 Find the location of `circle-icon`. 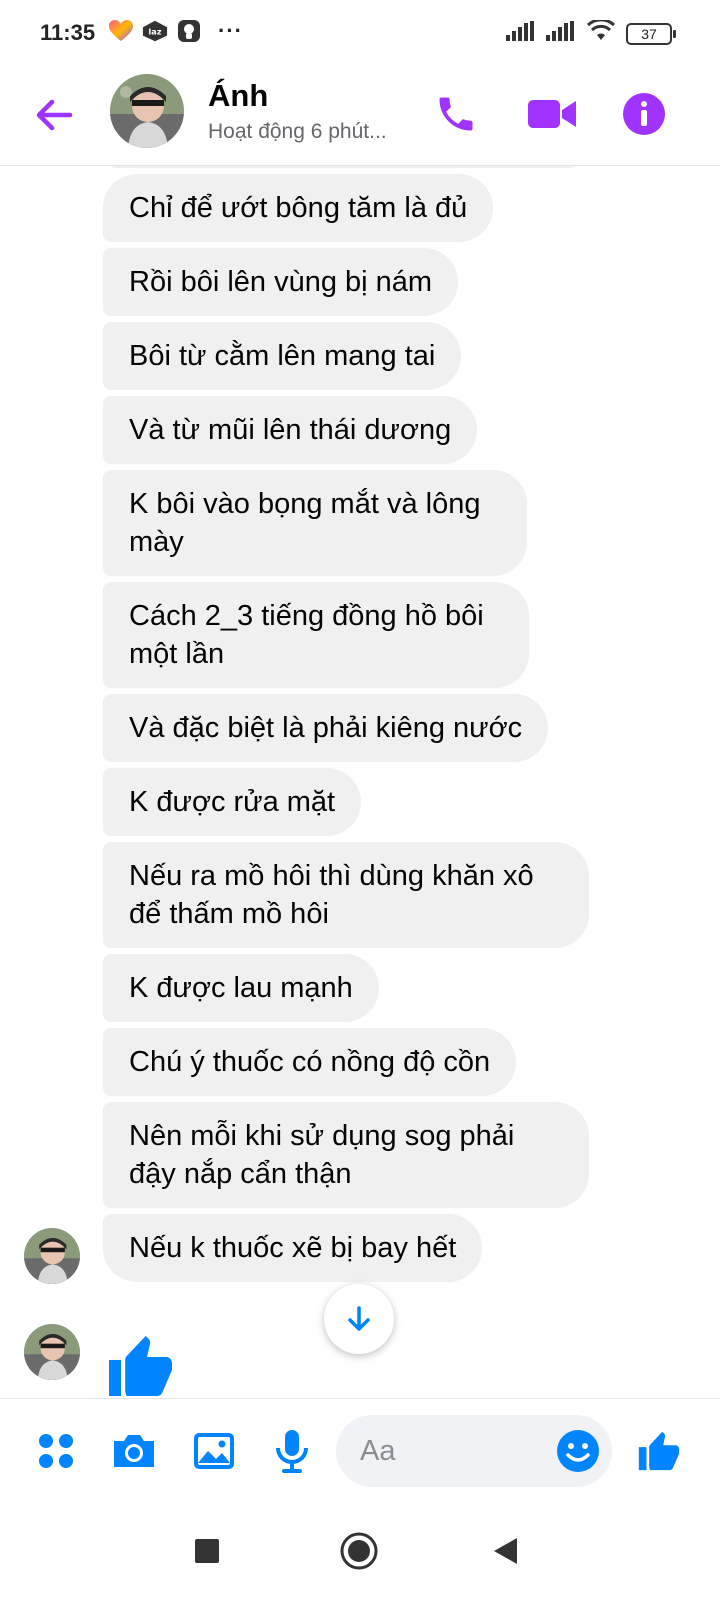

circle-icon is located at coordinates (359, 1551).